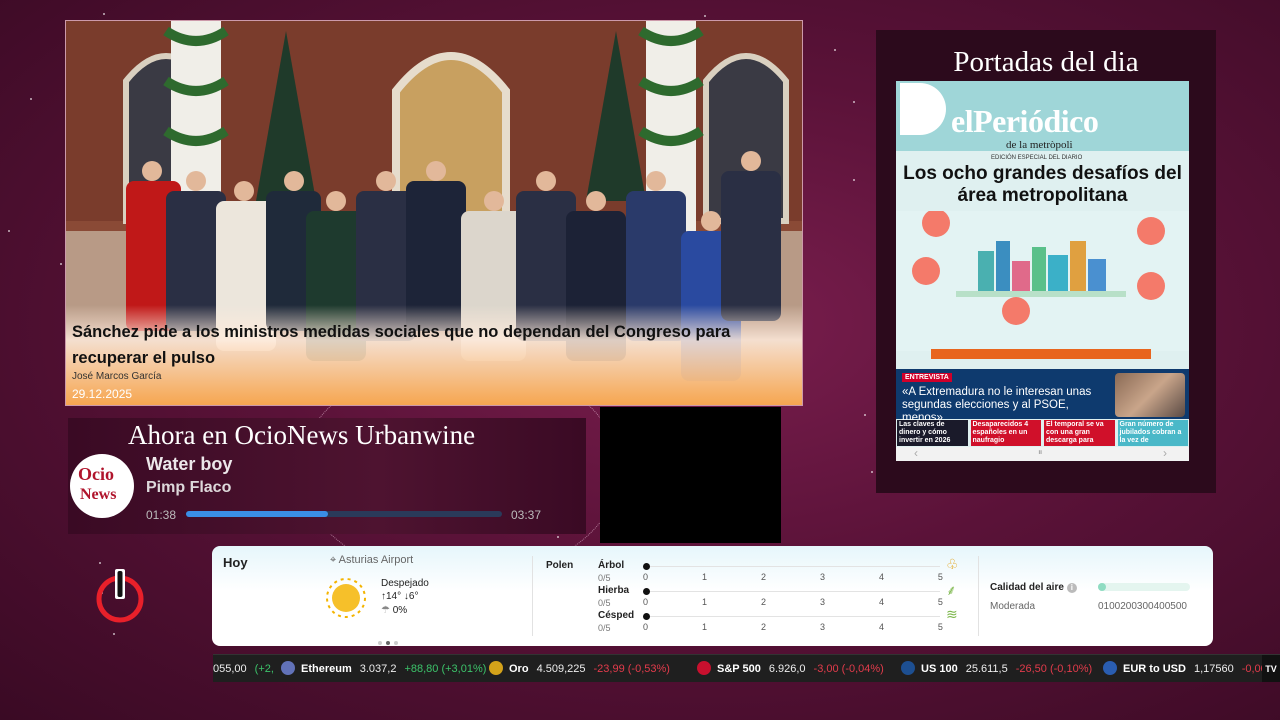 The image size is (1280, 720). What do you see at coordinates (1013, 606) in the screenshot?
I see `air-quality-value: Moderada` at bounding box center [1013, 606].